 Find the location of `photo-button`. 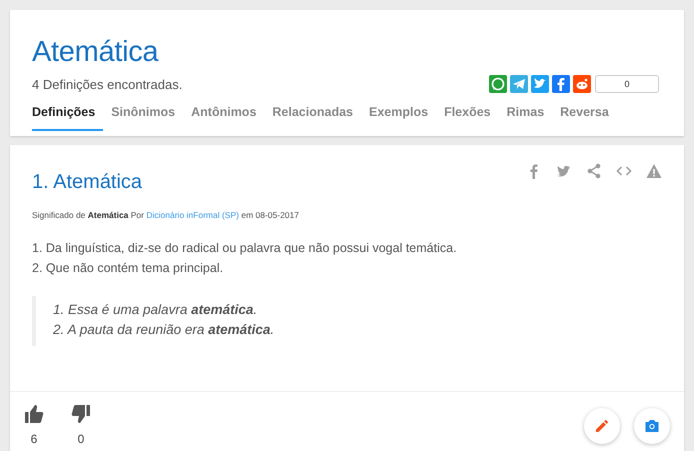

photo-button is located at coordinates (652, 426).